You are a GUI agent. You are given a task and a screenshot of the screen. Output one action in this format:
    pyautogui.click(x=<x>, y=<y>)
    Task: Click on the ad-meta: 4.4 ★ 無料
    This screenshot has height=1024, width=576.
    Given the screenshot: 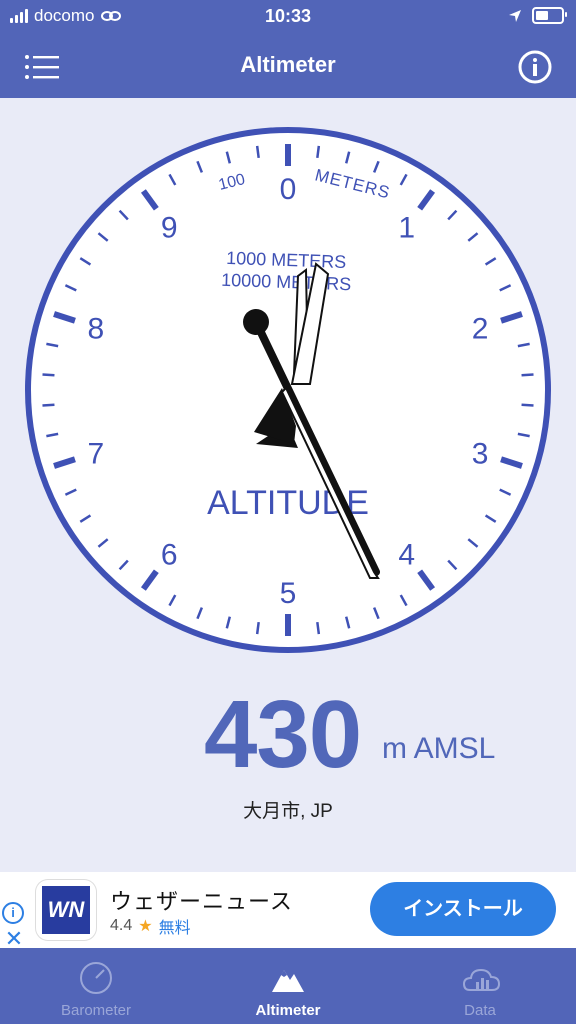 What is the action you would take?
    pyautogui.click(x=150, y=926)
    